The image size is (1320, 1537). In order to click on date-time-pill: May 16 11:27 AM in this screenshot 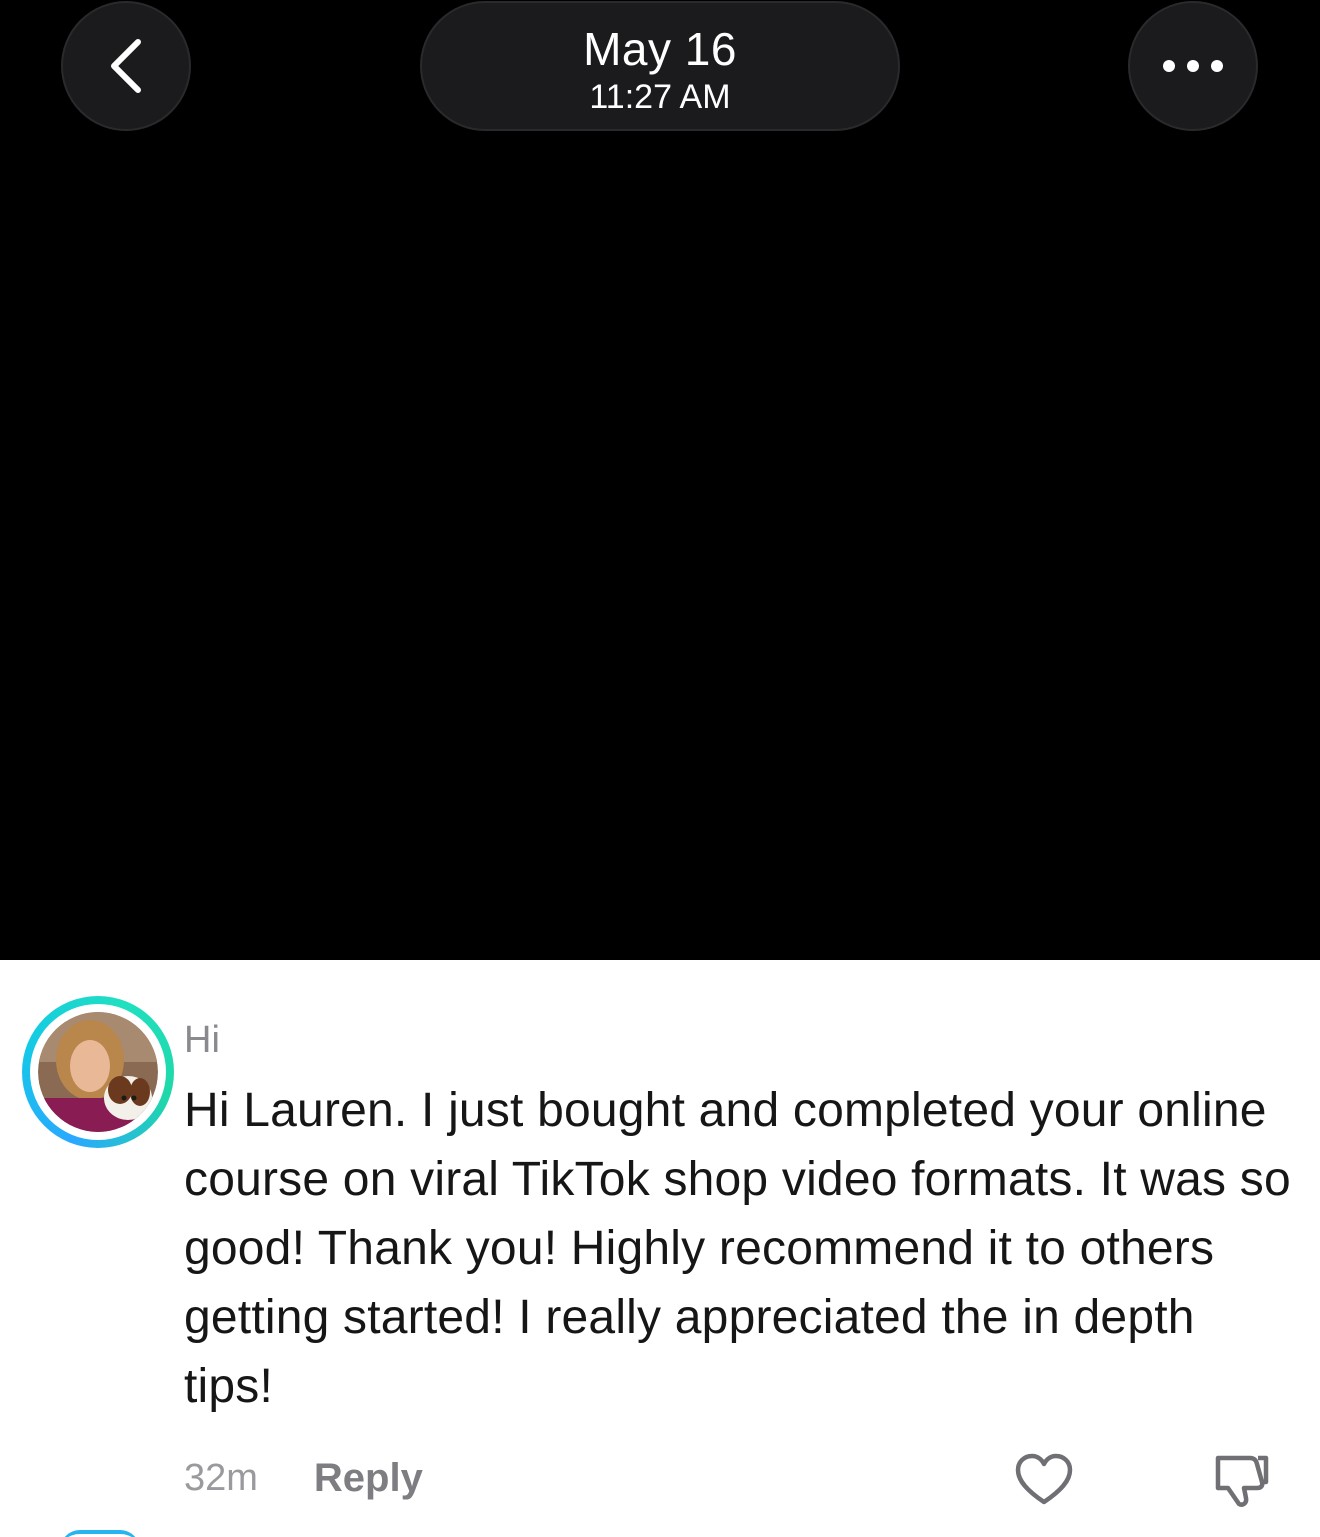, I will do `click(660, 66)`.